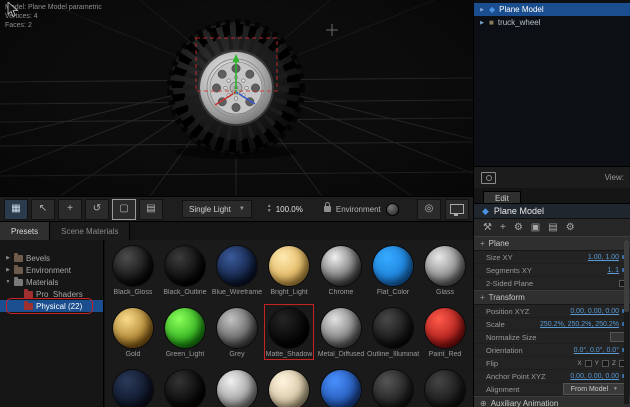 The width and height of the screenshot is (630, 407). Describe the element at coordinates (626, 276) in the screenshot. I see `scrollbar-thumb` at that location.